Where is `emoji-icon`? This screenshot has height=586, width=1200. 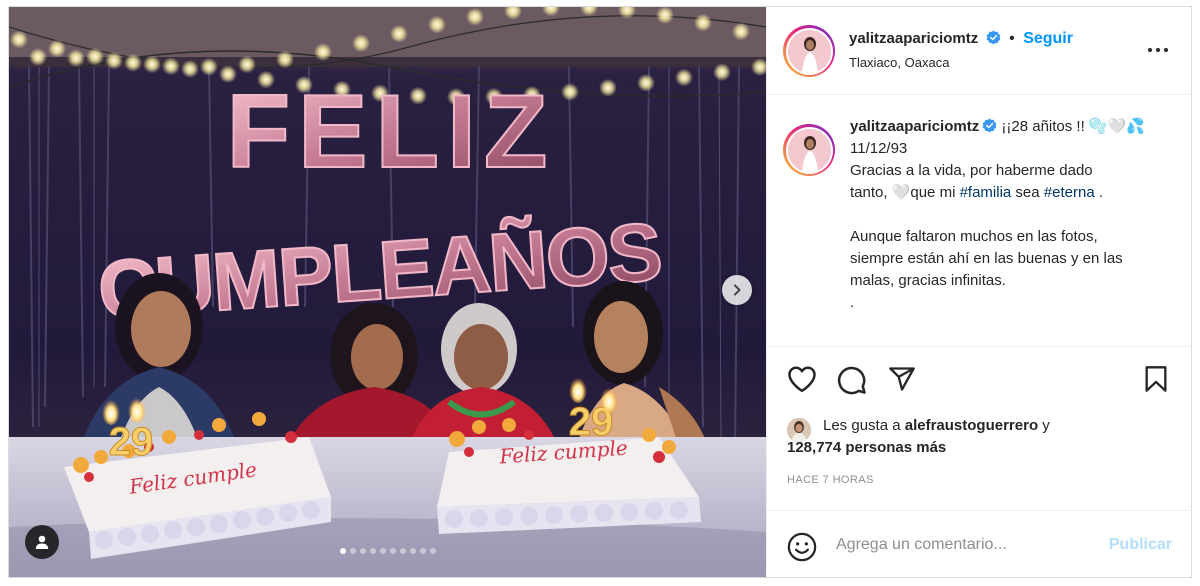 emoji-icon is located at coordinates (802, 547).